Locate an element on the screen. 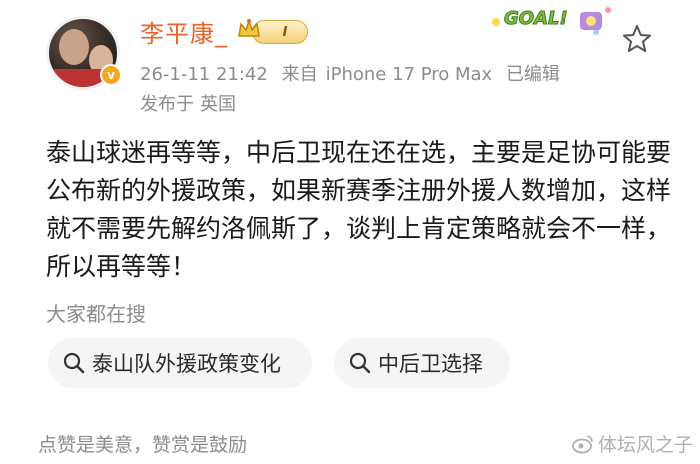 This screenshot has height=464, width=700. username: 李平康_ is located at coordinates (184, 31).